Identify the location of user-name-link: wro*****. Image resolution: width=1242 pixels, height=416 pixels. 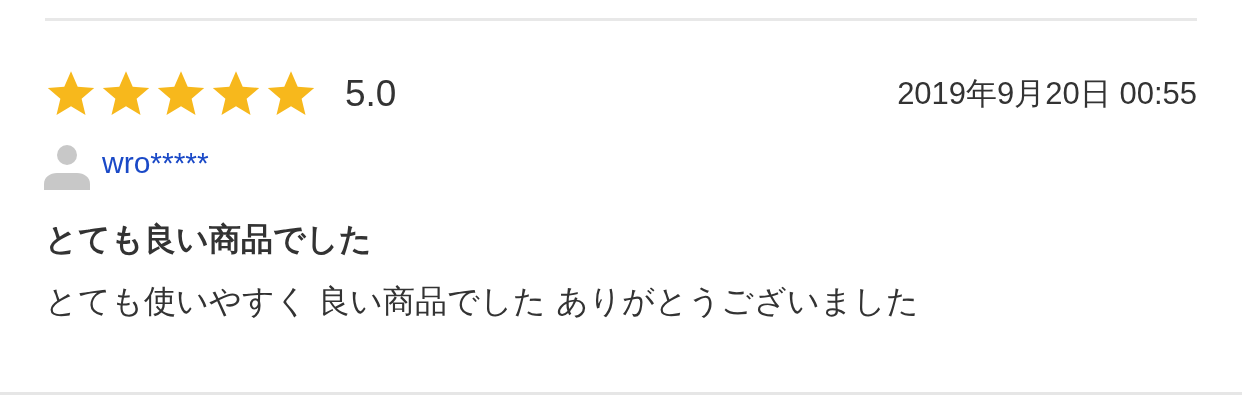
(155, 163).